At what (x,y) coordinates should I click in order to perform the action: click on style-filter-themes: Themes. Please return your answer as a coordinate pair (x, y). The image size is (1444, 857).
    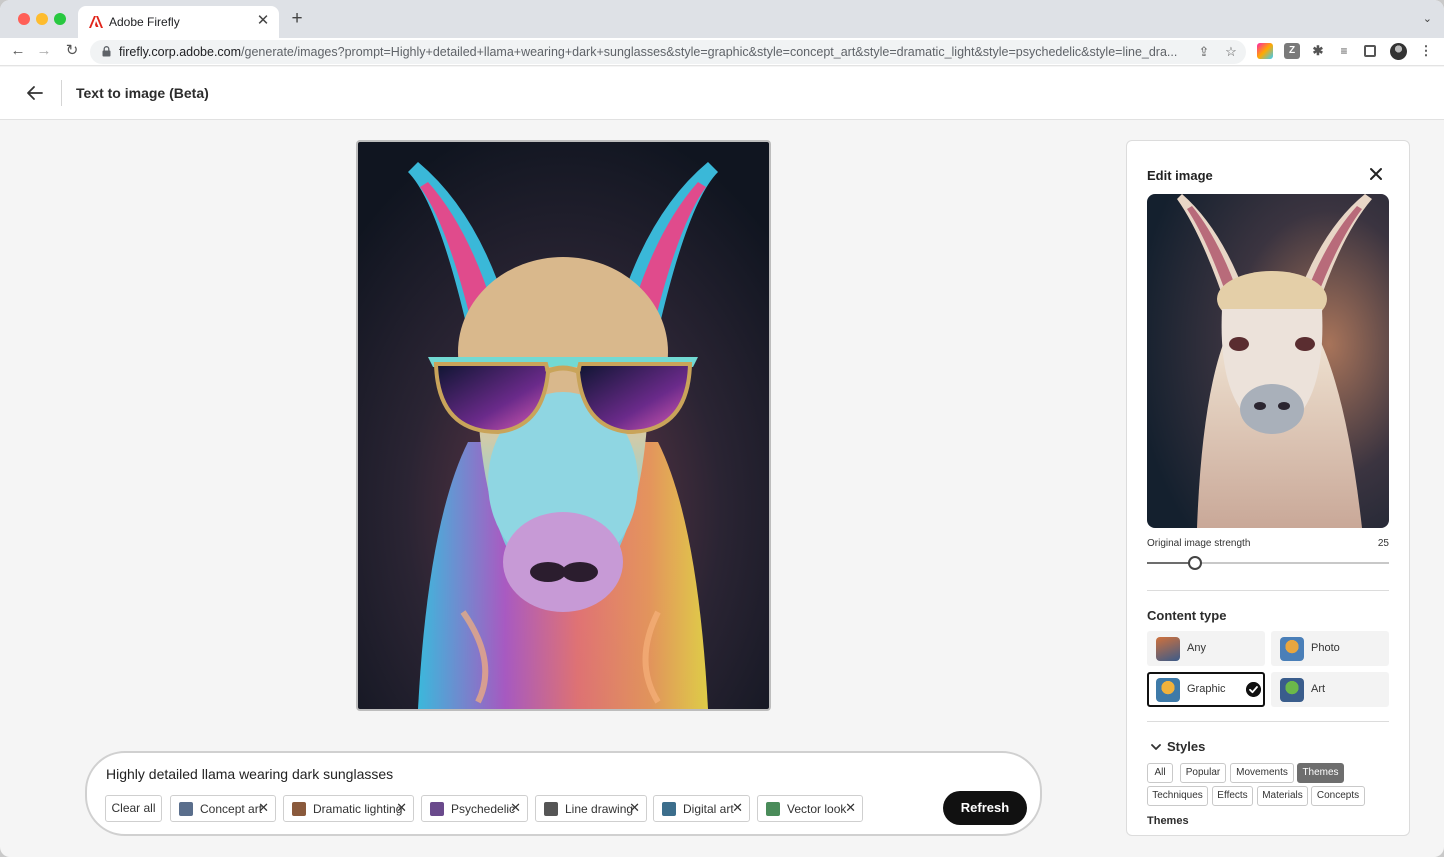
    Looking at the image, I should click on (1320, 773).